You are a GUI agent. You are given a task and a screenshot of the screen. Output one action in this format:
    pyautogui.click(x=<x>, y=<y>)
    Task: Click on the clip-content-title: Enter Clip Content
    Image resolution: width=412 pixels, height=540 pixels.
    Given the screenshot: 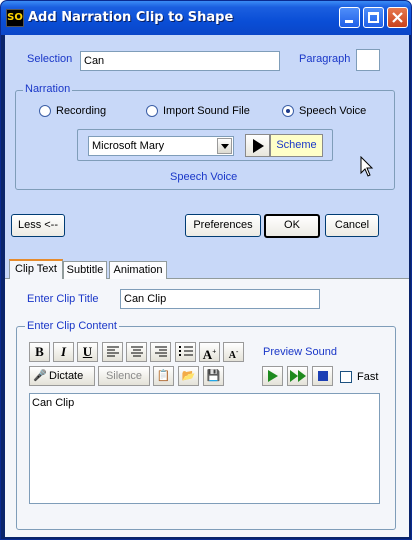 What is the action you would take?
    pyautogui.click(x=72, y=326)
    